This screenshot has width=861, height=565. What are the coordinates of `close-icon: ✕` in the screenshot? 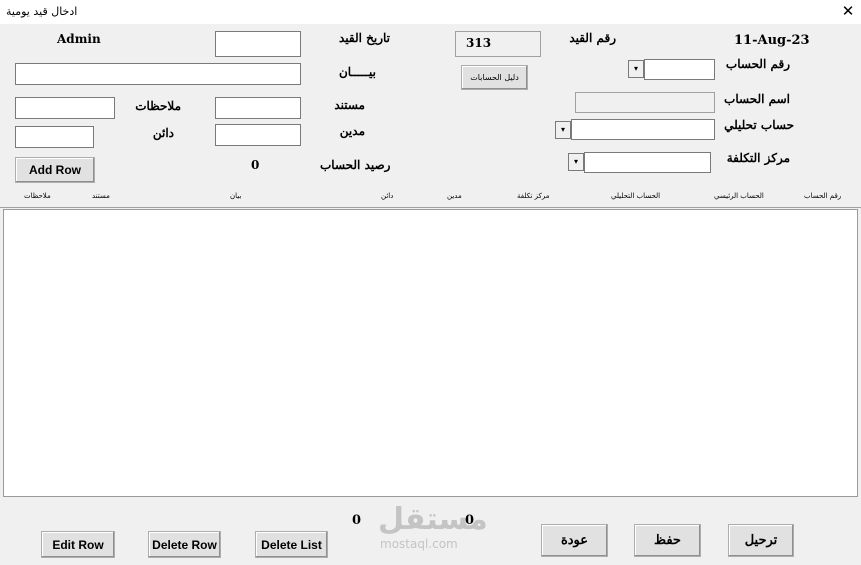 It's located at (848, 11).